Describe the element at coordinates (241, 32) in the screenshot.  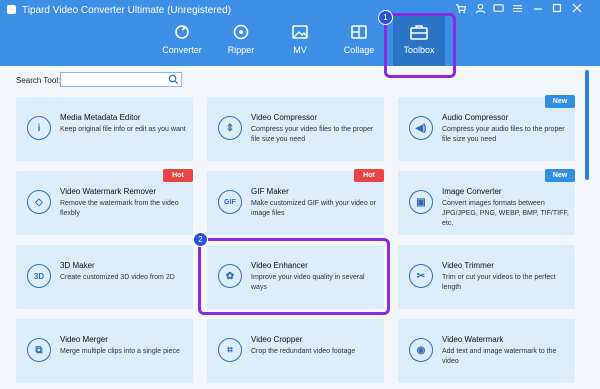
I see `disc-icon` at that location.